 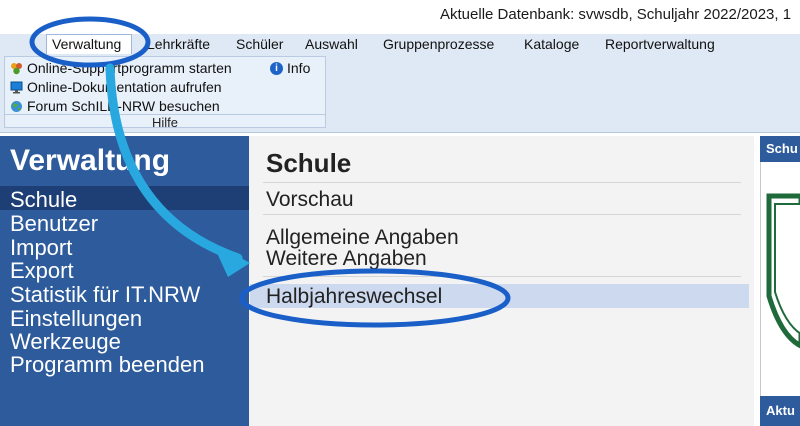 What do you see at coordinates (780, 149) in the screenshot?
I see `right-panel-header: Schu` at bounding box center [780, 149].